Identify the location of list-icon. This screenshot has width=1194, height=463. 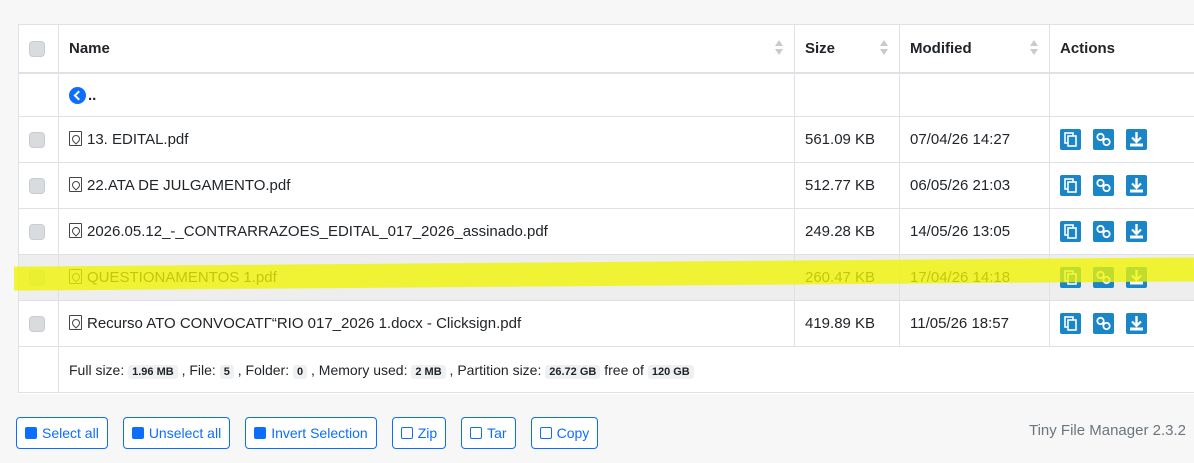
(260, 433).